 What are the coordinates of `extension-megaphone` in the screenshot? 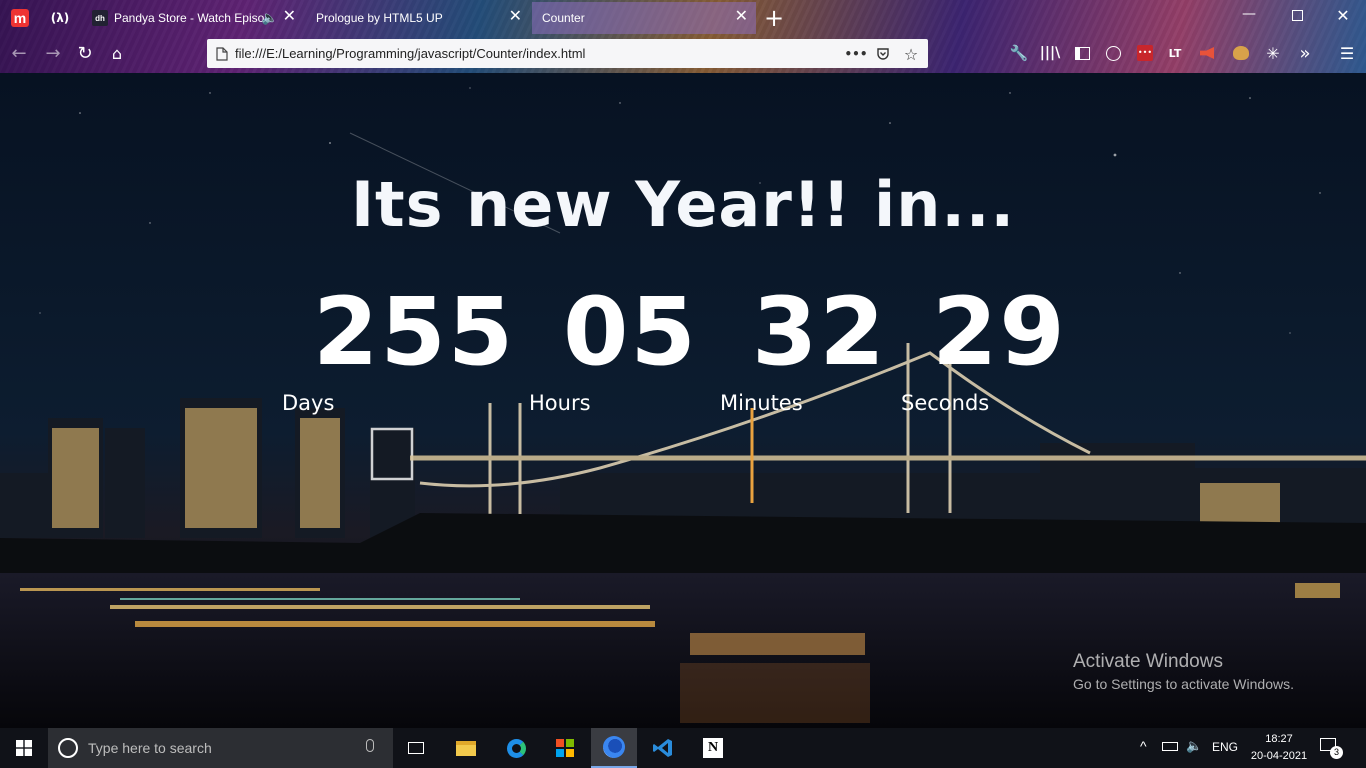 It's located at (1207, 53).